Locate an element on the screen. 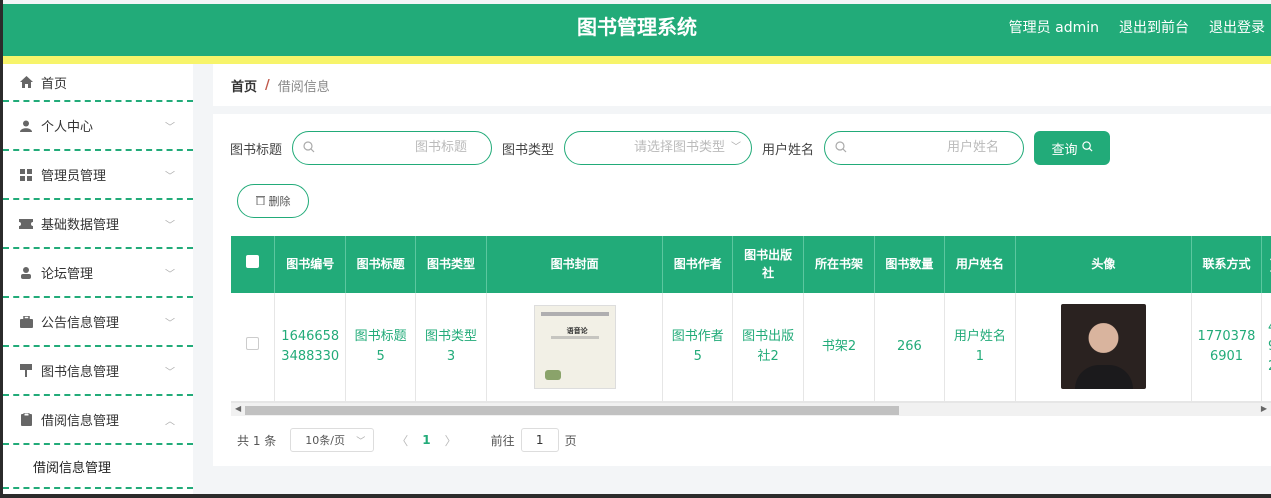 Image resolution: width=1271 pixels, height=498 pixels. breadcrumb: 首页 / 借阅信息 is located at coordinates (742, 85).